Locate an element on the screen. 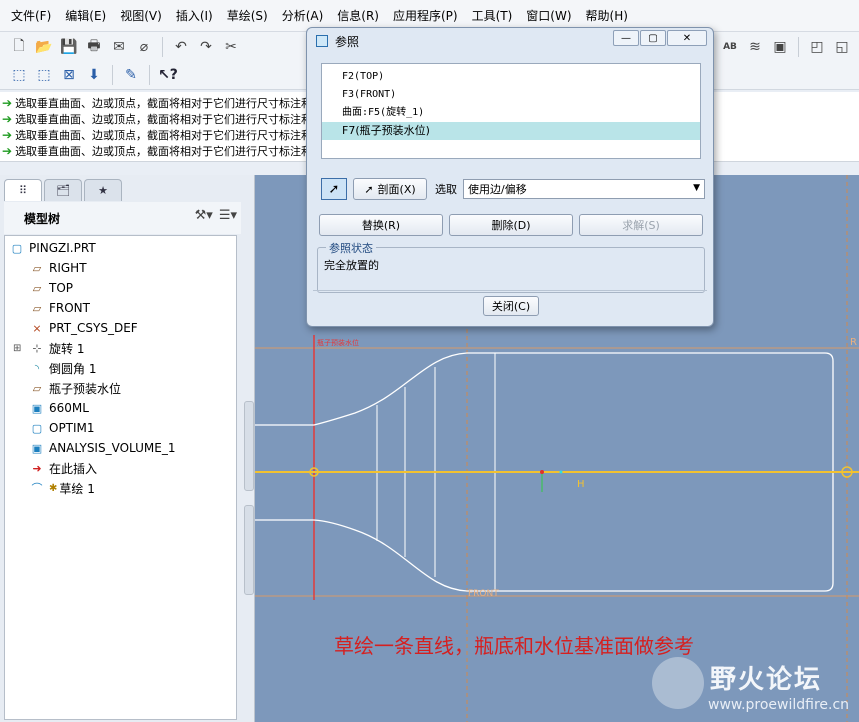 Image resolution: width=859 pixels, height=722 pixels. sketch-edit-icon: ✎ is located at coordinates (131, 75).